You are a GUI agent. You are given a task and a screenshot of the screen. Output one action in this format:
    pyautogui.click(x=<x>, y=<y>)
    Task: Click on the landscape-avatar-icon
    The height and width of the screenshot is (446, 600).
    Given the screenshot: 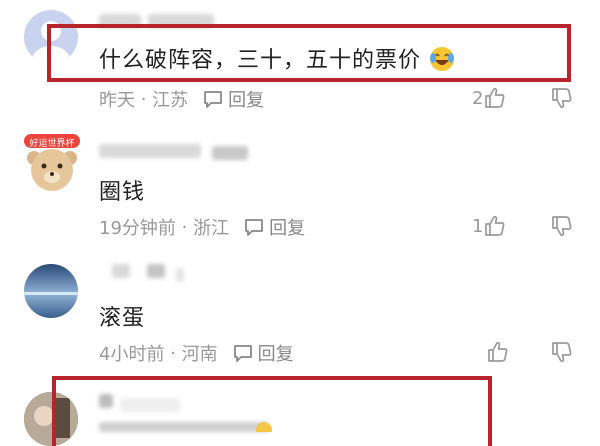 What is the action you would take?
    pyautogui.click(x=51, y=291)
    